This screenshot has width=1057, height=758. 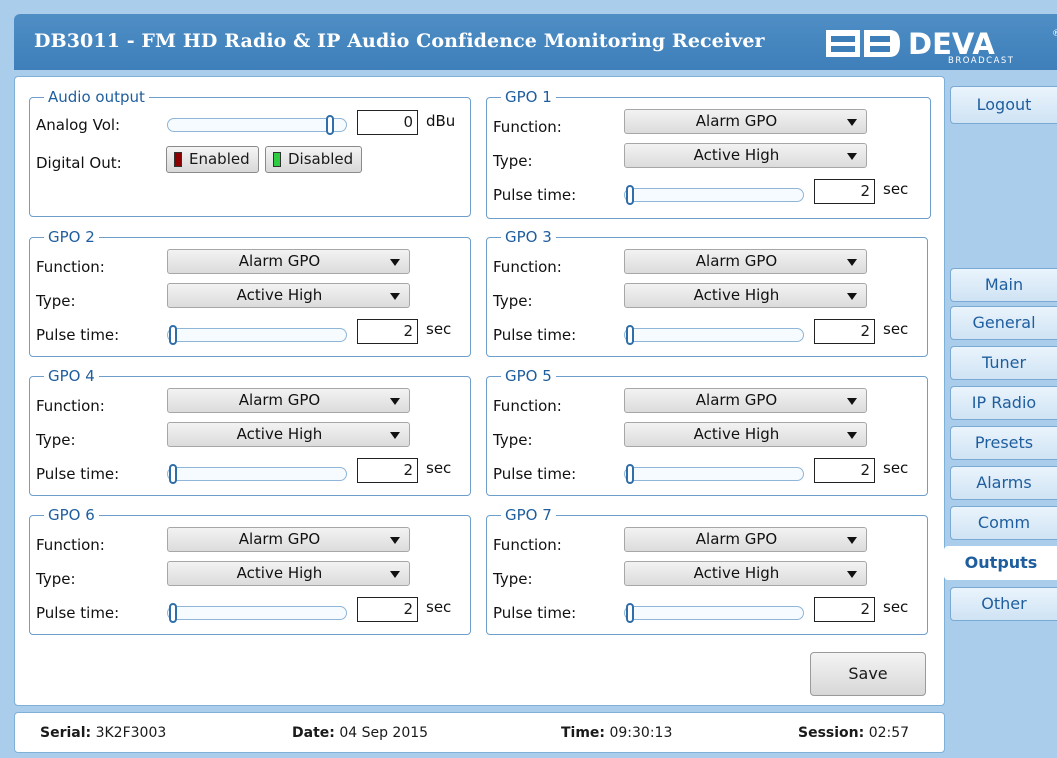 What do you see at coordinates (257, 125) in the screenshot?
I see `analog-vol-slider` at bounding box center [257, 125].